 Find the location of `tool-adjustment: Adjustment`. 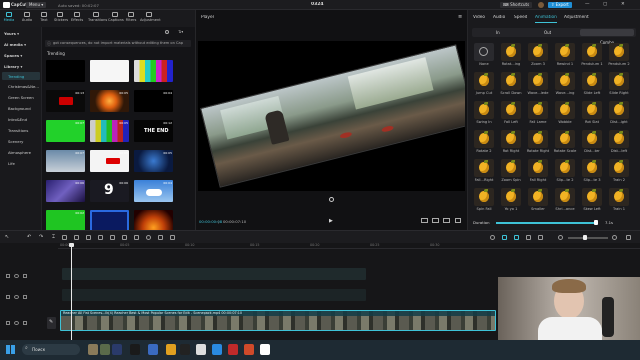

tool-adjustment: Adjustment is located at coordinates (150, 18).